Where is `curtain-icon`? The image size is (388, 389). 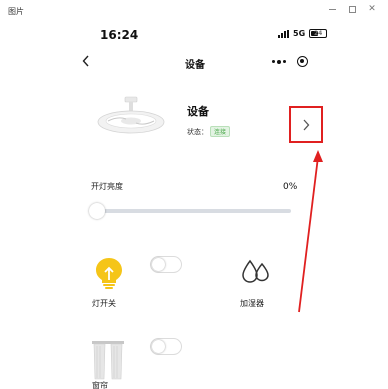 curtain-icon is located at coordinates (108, 360).